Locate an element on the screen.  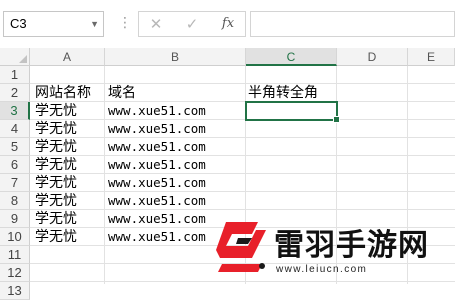
cell-b8: www.xue51.com is located at coordinates (157, 201).